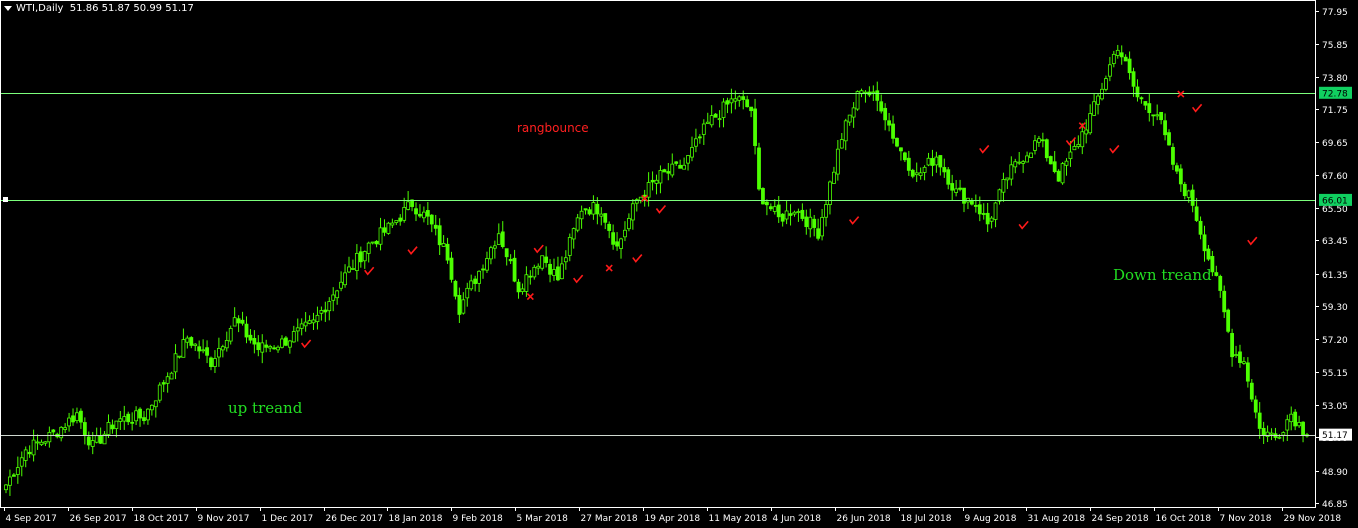 The height and width of the screenshot is (528, 1358). Describe the element at coordinates (1335, 434) in the screenshot. I see `price-badge: 51.17` at that location.